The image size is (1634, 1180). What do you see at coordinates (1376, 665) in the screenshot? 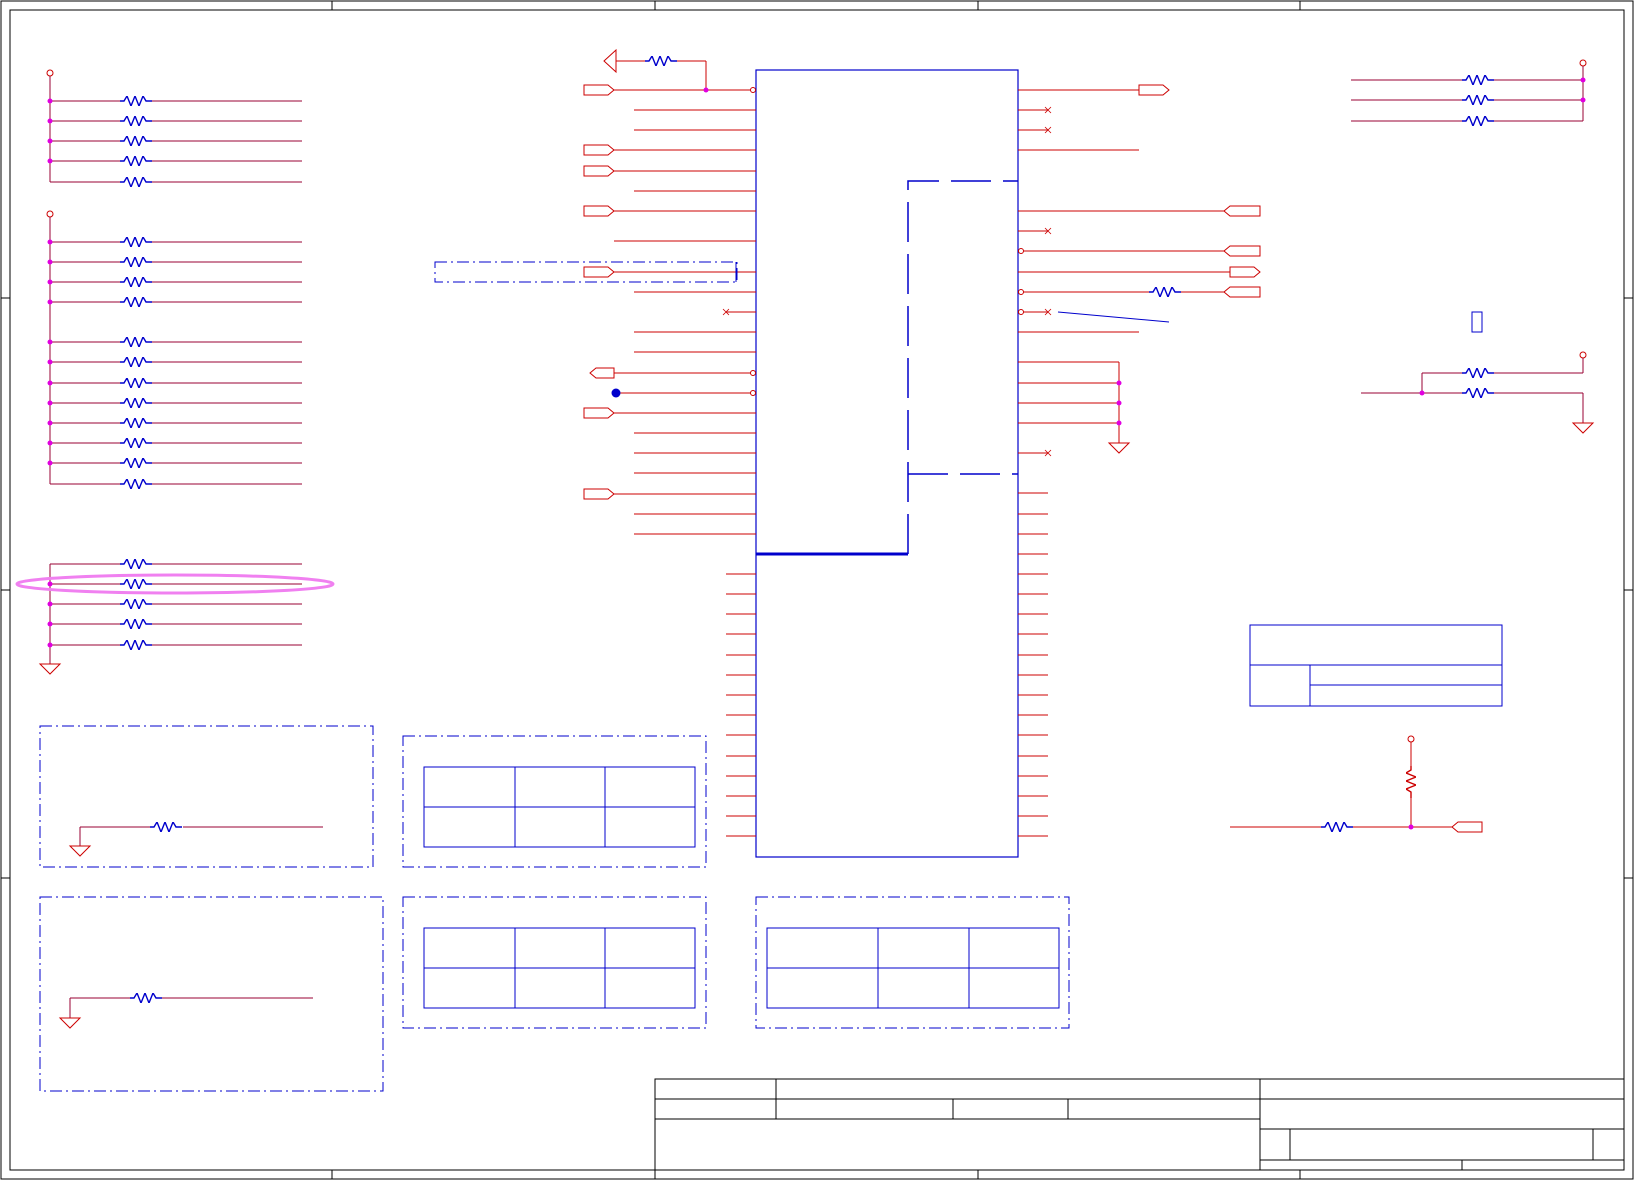
I see `legend-table` at bounding box center [1376, 665].